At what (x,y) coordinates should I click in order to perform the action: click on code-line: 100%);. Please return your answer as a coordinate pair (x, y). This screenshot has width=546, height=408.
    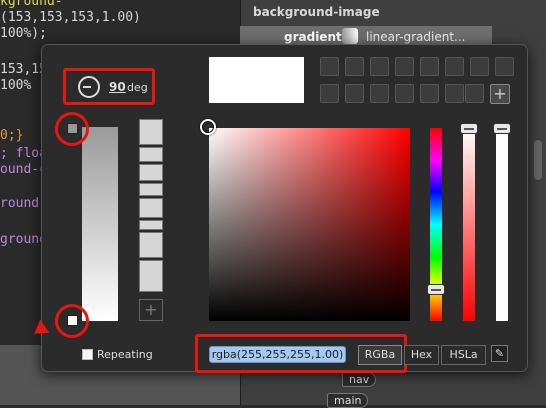
    Looking at the image, I should click on (23, 33).